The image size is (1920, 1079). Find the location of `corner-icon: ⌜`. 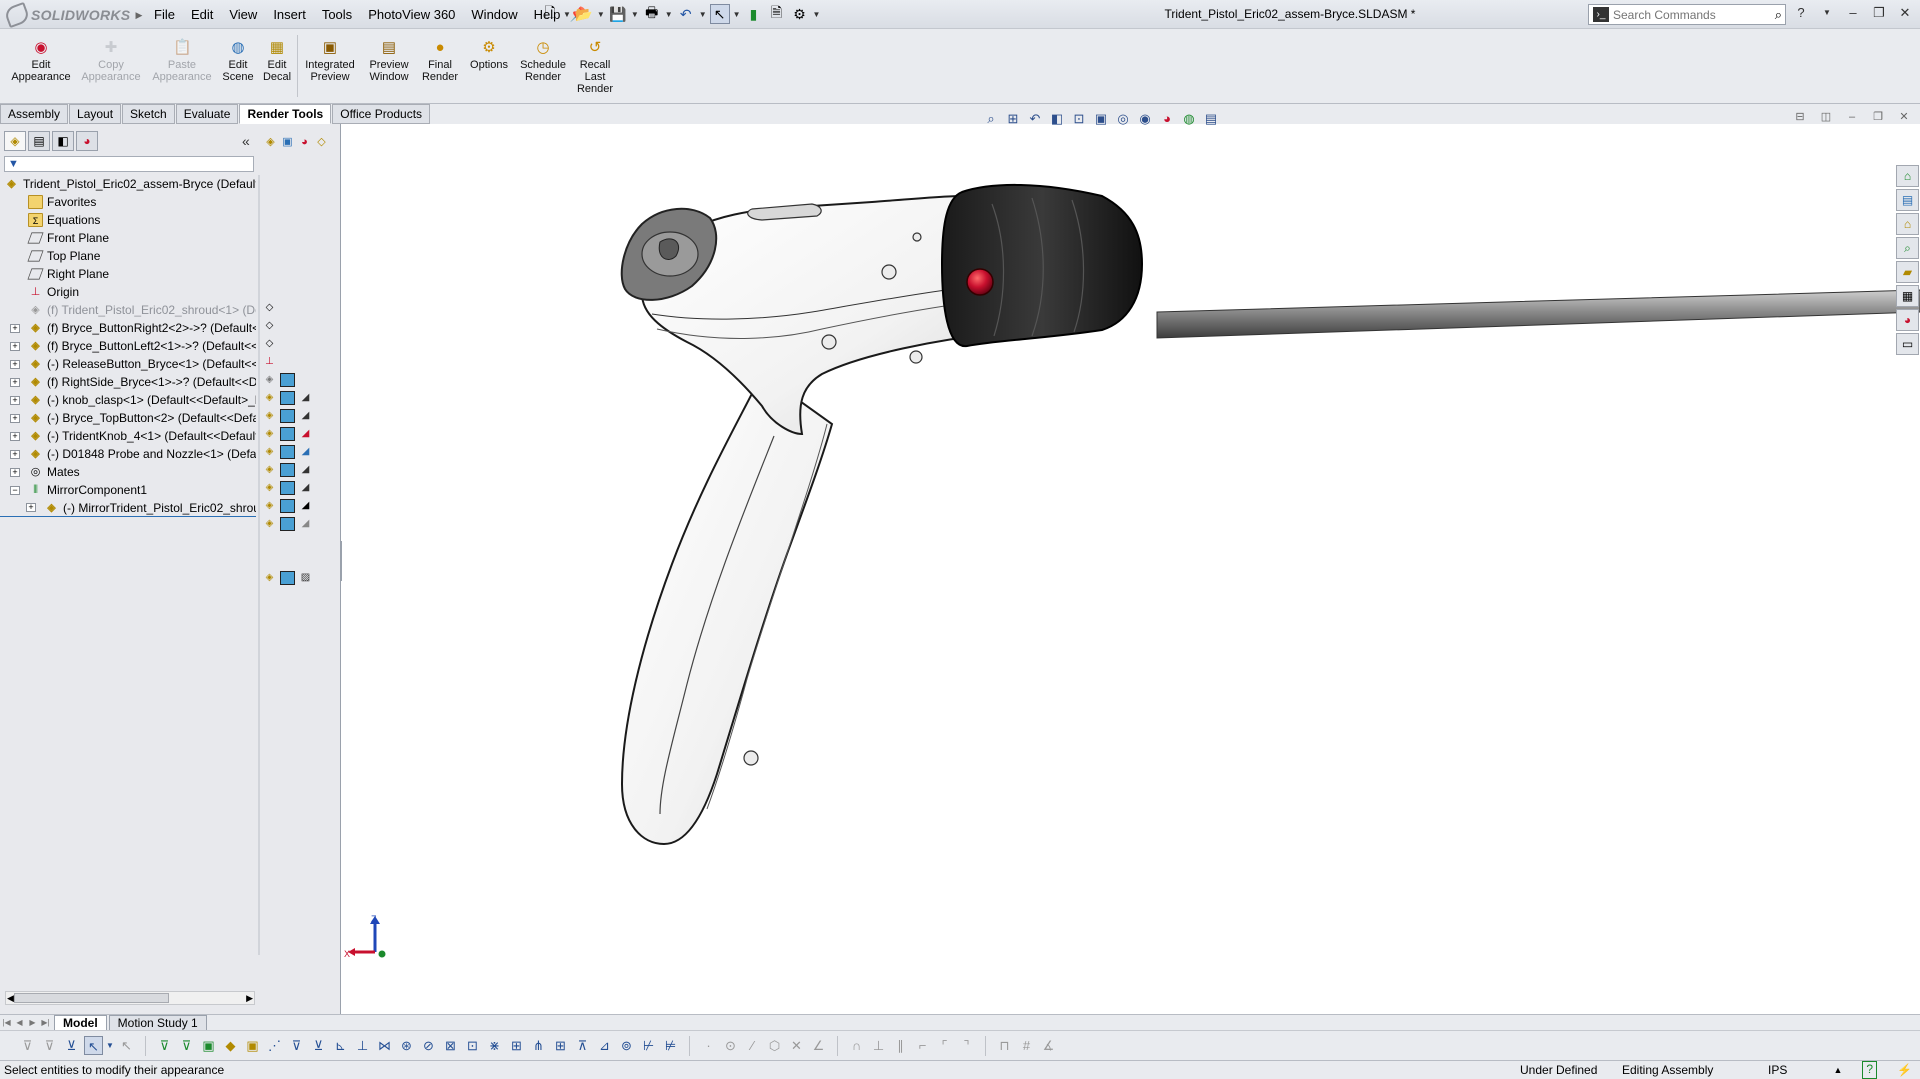

corner-icon: ⌜ is located at coordinates (944, 1045).